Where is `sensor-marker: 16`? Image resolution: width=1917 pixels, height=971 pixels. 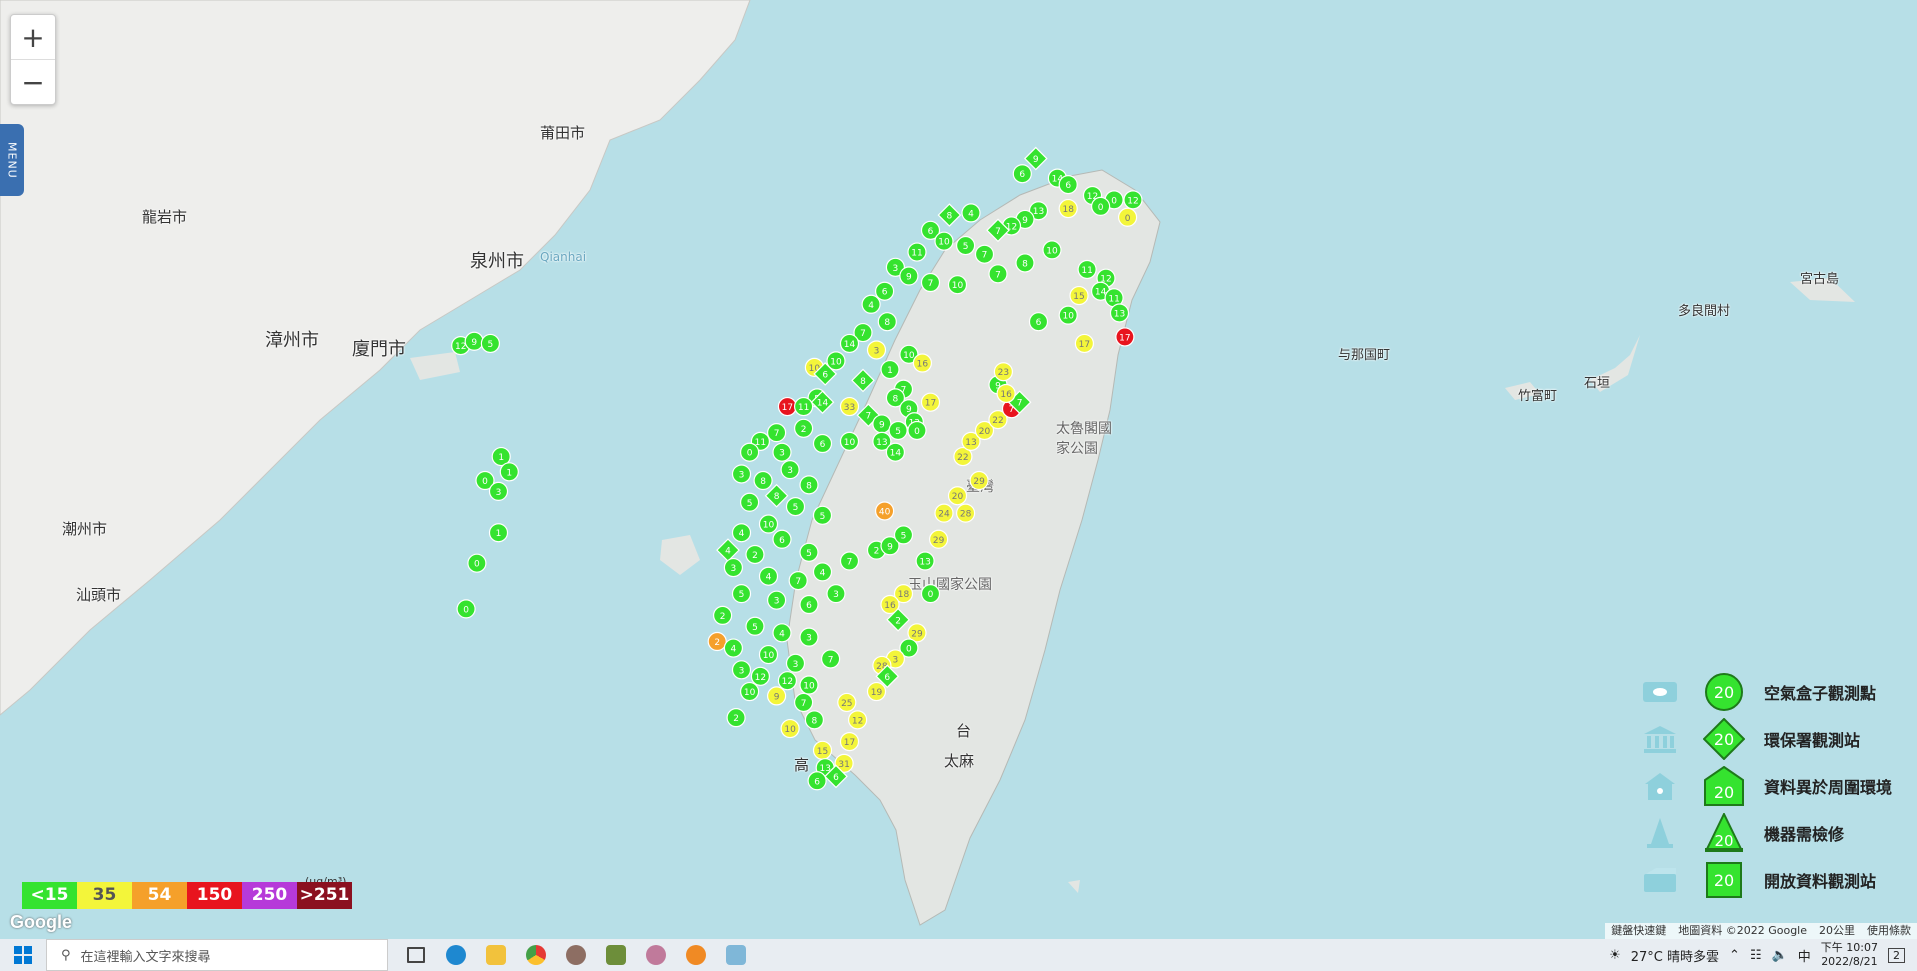
sensor-marker: 16 is located at coordinates (922, 363).